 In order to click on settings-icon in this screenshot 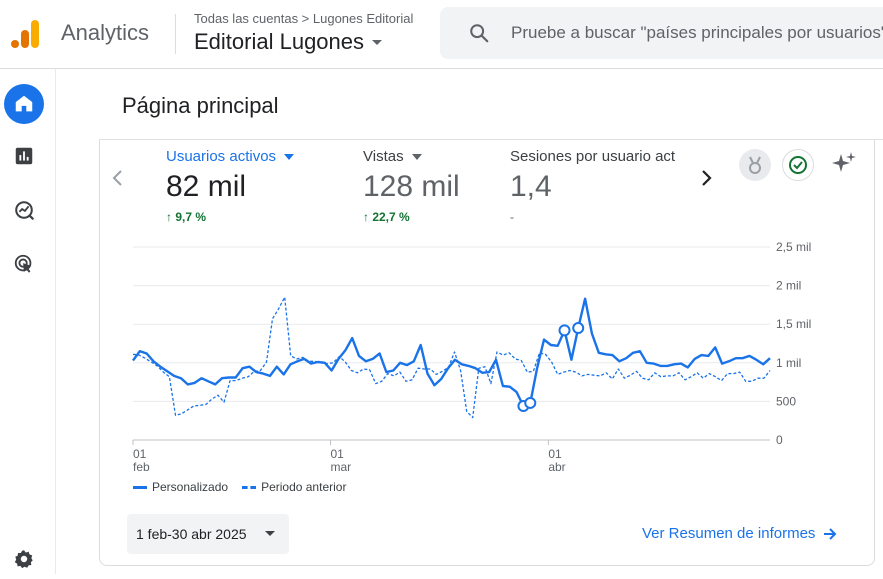, I will do `click(23, 559)`.